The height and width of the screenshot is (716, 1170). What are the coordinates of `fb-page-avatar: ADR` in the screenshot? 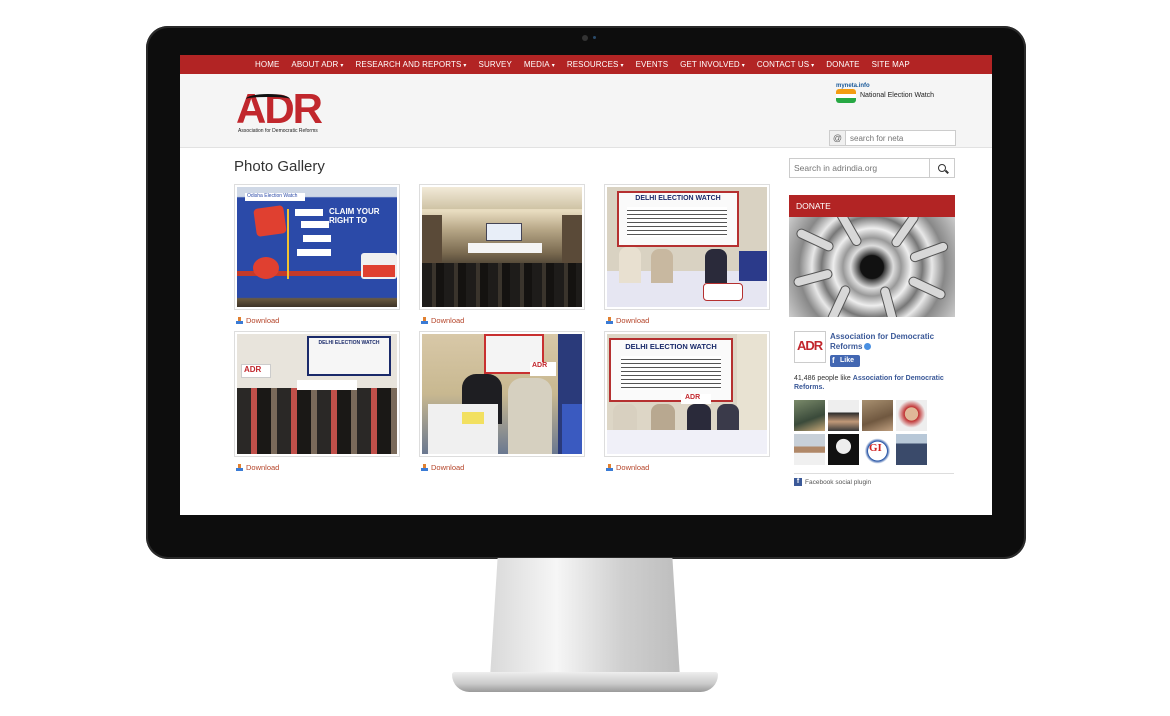 It's located at (810, 347).